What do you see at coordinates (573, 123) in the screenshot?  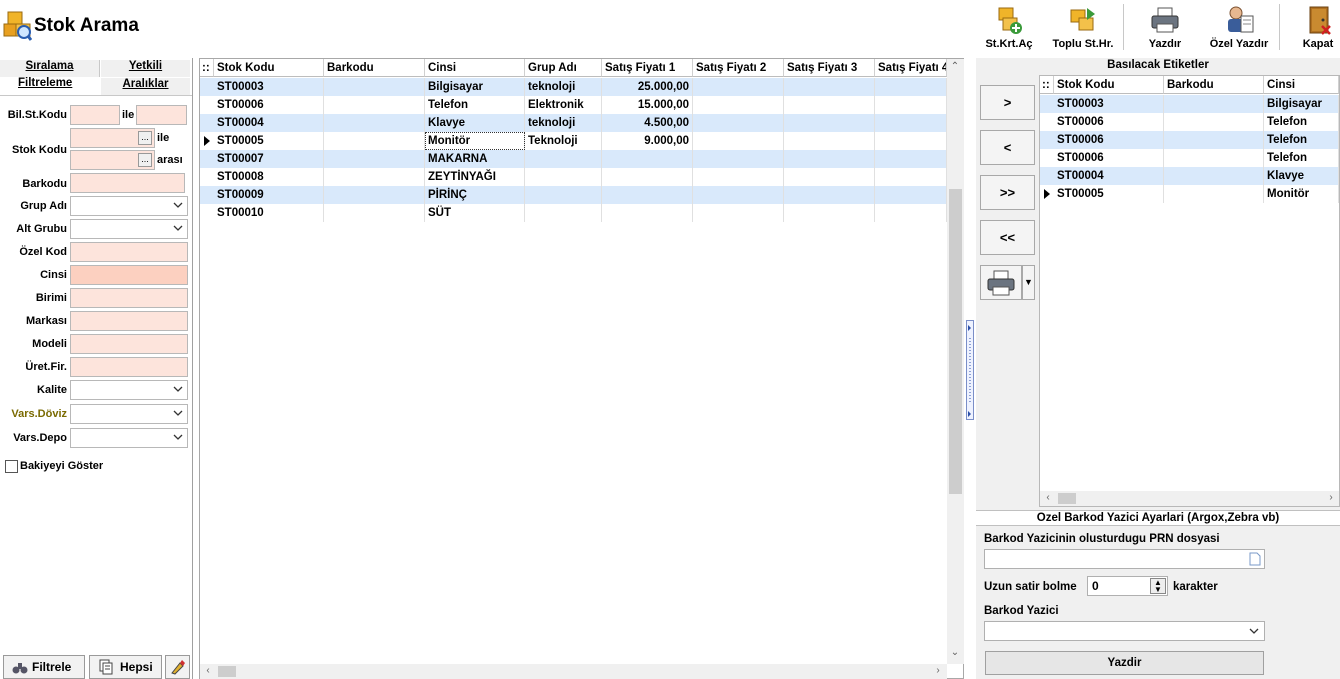 I see `table-row: ST00004 Klavye teknoloji 4.500,00` at bounding box center [573, 123].